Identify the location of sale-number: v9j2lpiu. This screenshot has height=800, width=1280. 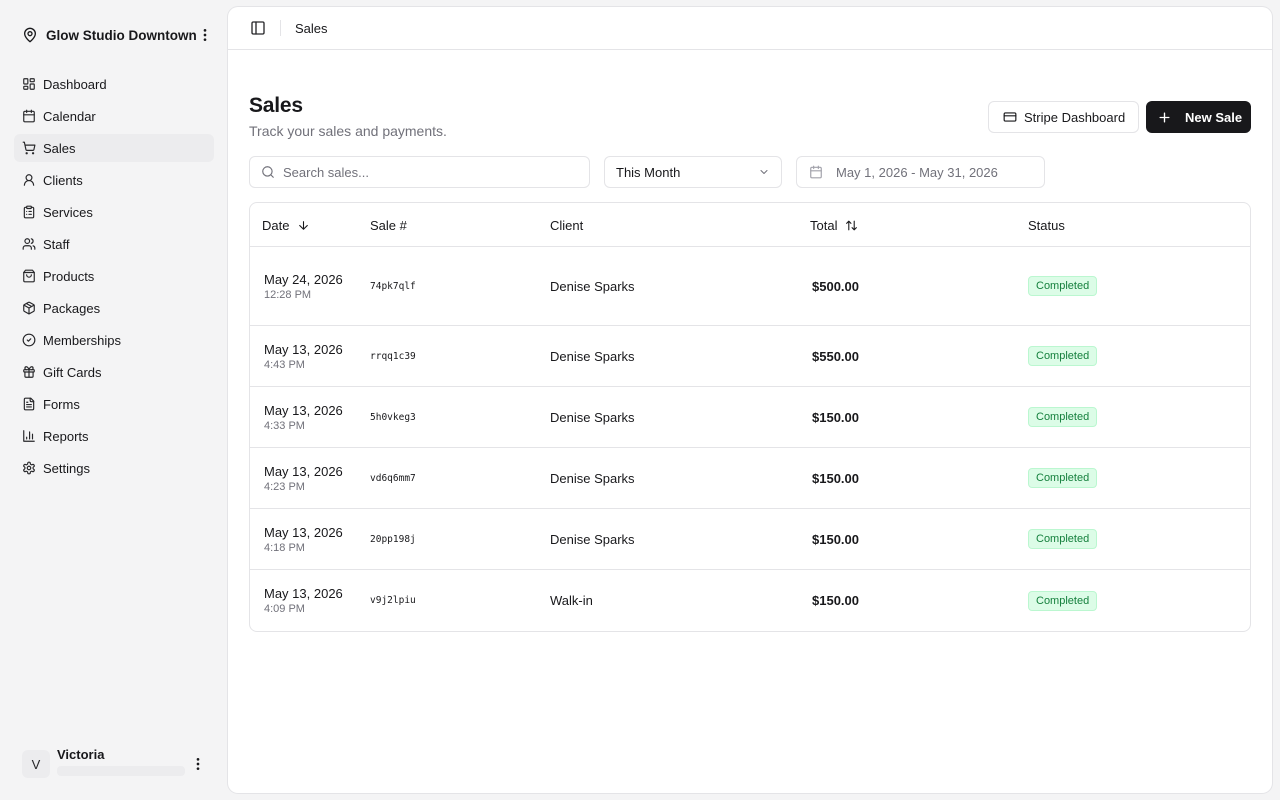
(393, 600).